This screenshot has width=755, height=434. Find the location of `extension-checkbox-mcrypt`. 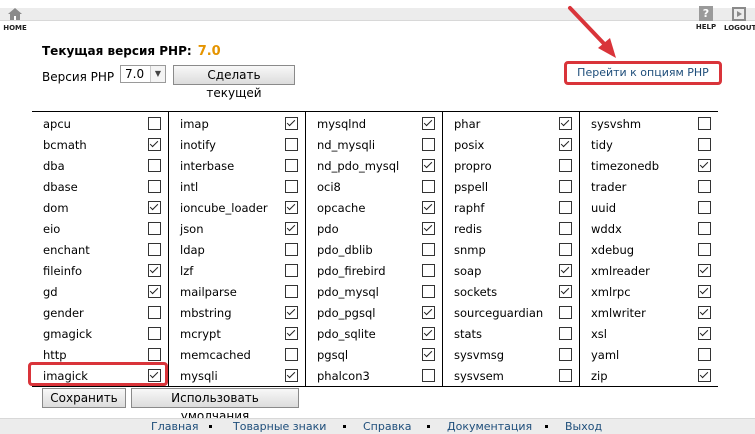

extension-checkbox-mcrypt is located at coordinates (291, 333).